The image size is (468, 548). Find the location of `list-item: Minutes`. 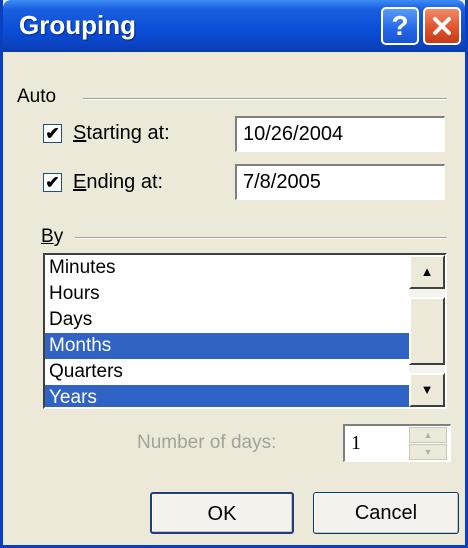

list-item: Minutes is located at coordinates (227, 268).